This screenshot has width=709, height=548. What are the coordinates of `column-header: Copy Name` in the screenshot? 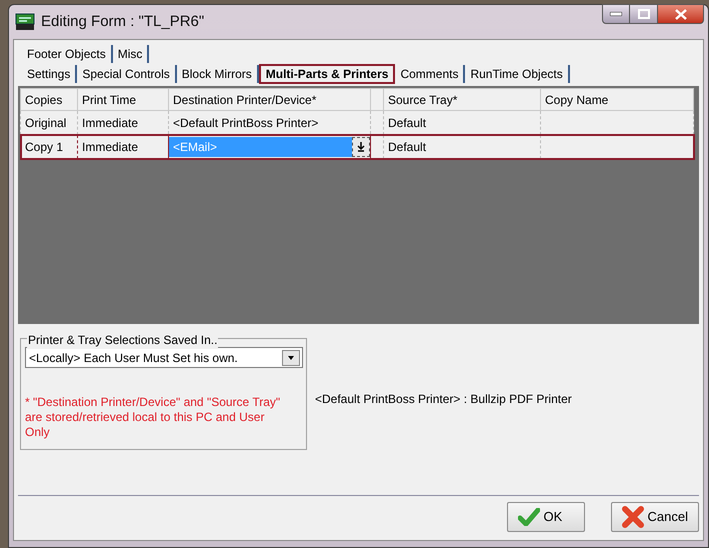 It's located at (617, 99).